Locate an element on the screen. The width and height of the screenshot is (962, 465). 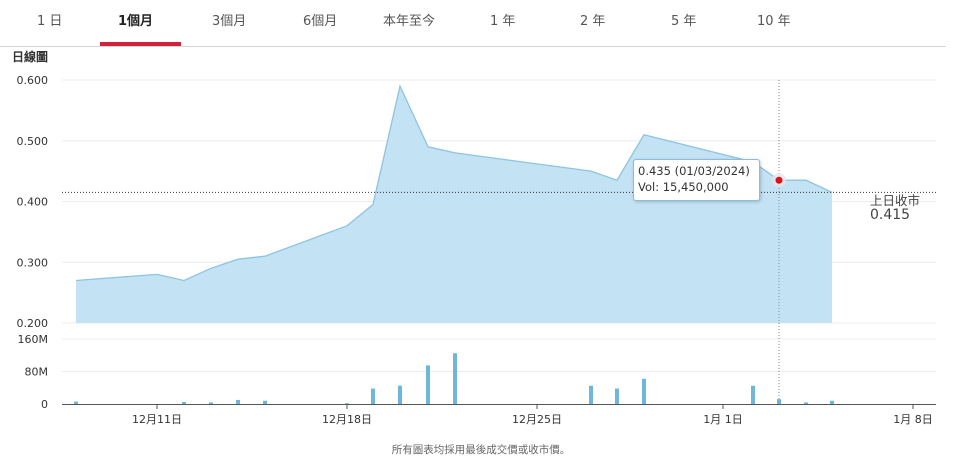
volume-tick-label: 160M is located at coordinates (33, 339).